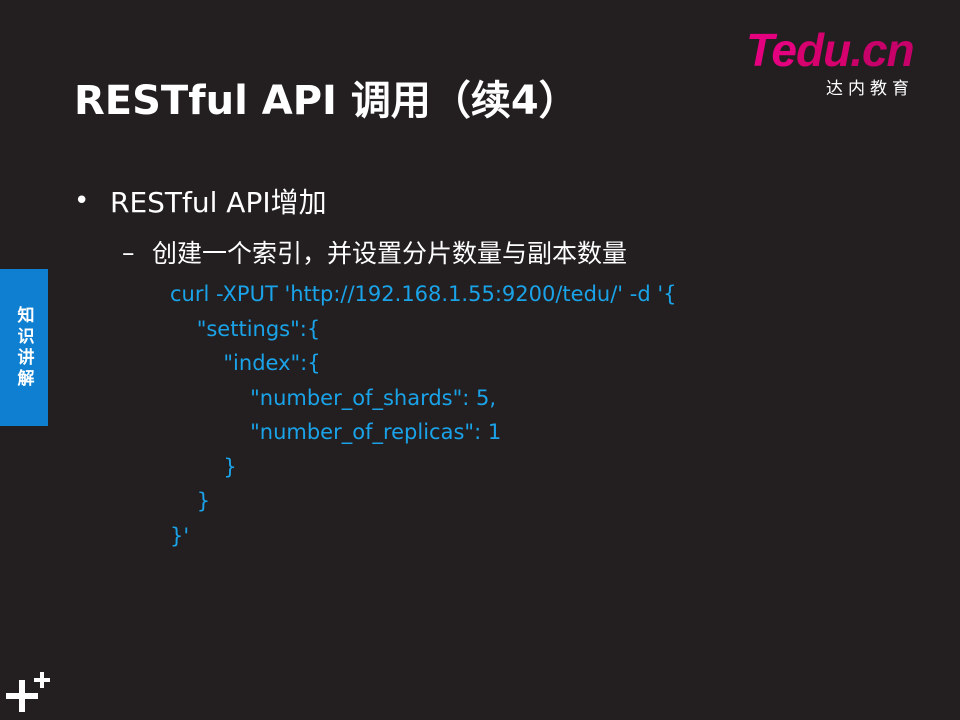  I want to click on slide-title: RESTful API 调用（续4）, so click(326, 101).